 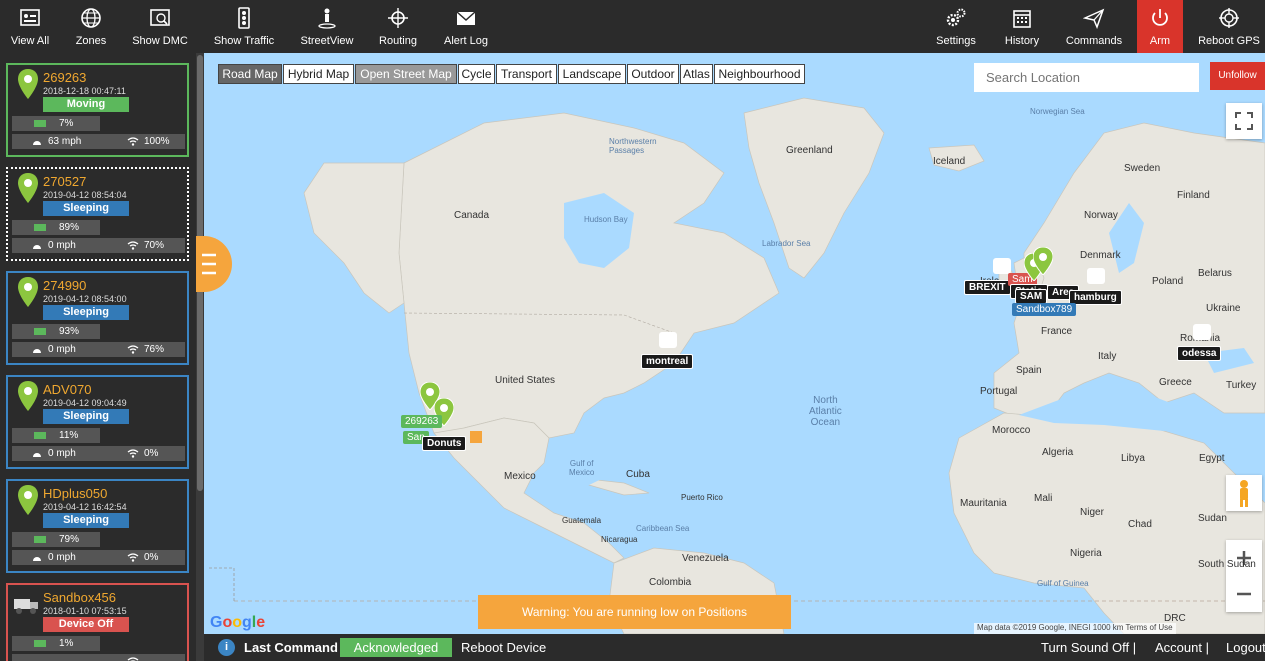 I want to click on maptype-road: Road Map, so click(x=250, y=74).